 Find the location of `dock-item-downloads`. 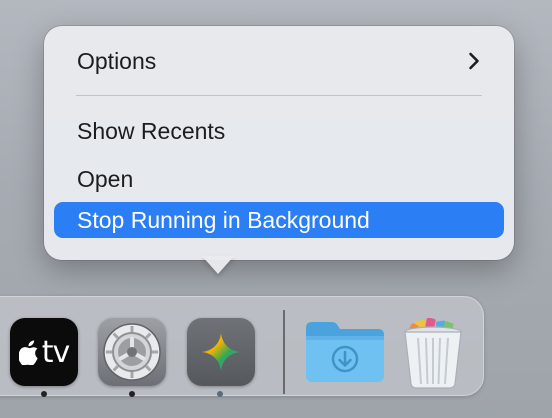

dock-item-downloads is located at coordinates (345, 352).